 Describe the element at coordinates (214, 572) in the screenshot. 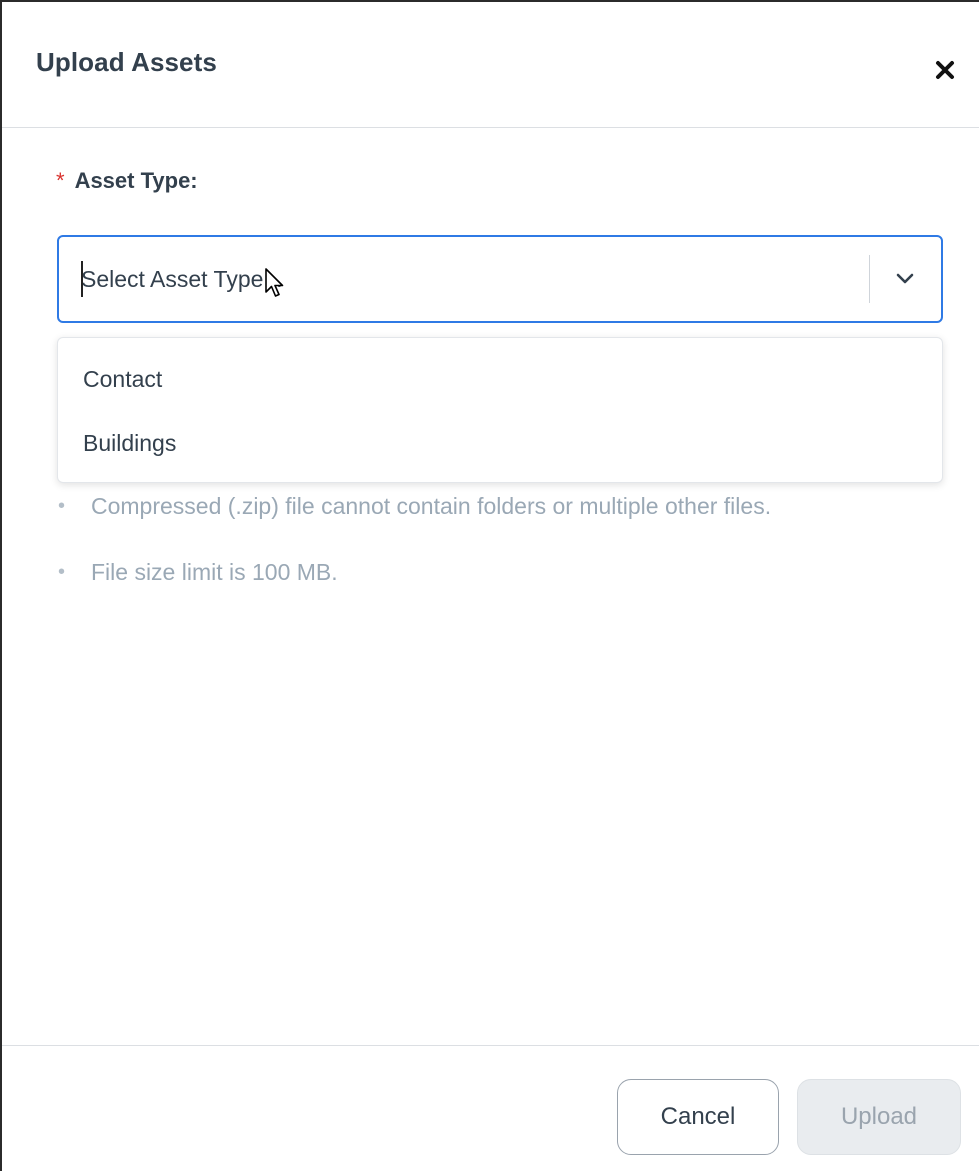

I see `note-text: File size limit is 100 MB.` at that location.